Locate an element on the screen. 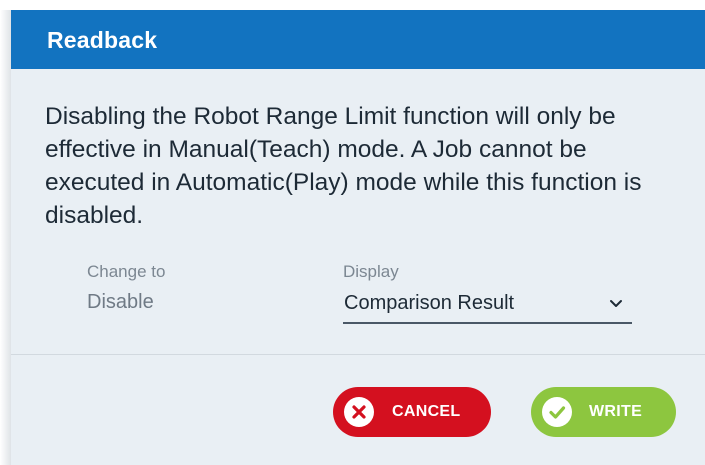  divider is located at coordinates (358, 354).